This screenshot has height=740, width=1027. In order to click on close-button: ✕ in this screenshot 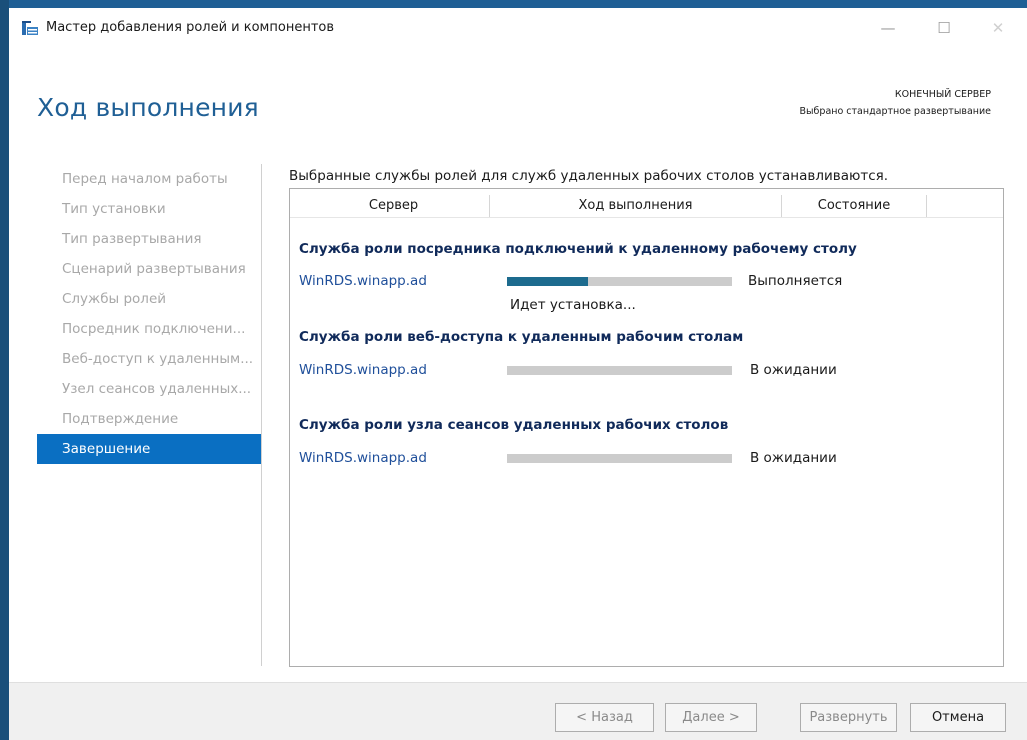, I will do `click(998, 28)`.